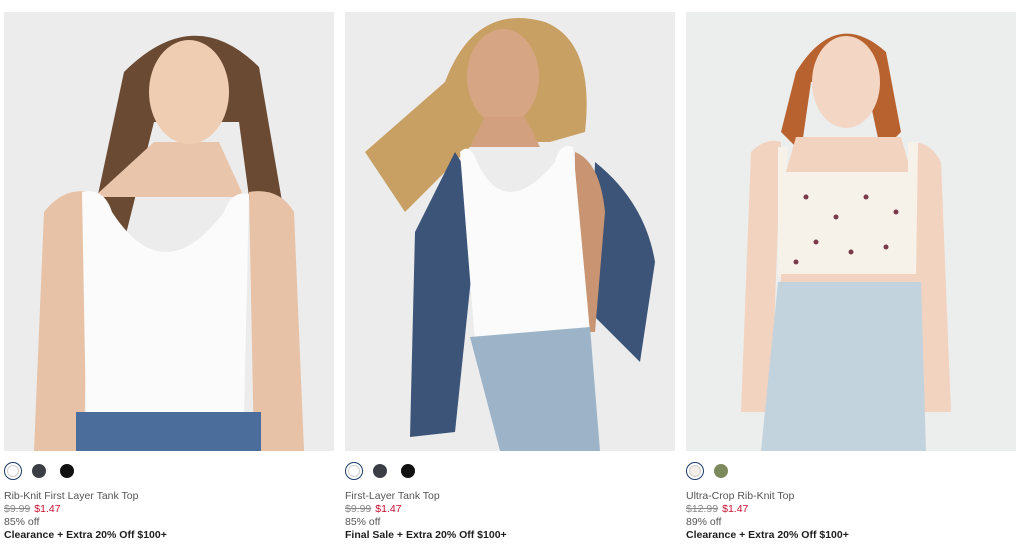  What do you see at coordinates (702, 509) in the screenshot?
I see `original-price: $12.99` at bounding box center [702, 509].